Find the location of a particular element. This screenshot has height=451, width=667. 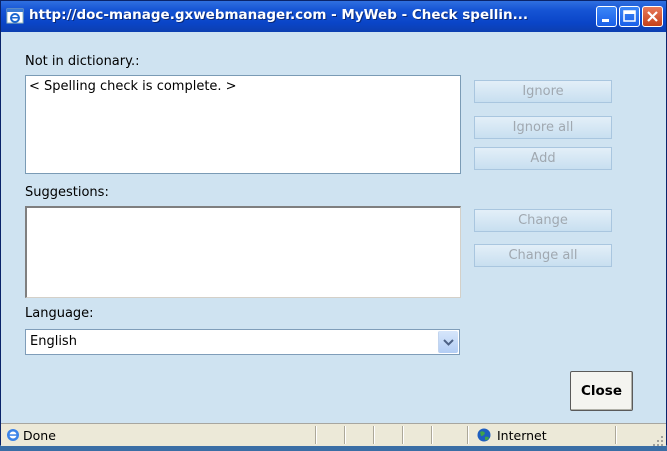

language-label: Language: is located at coordinates (59, 313).